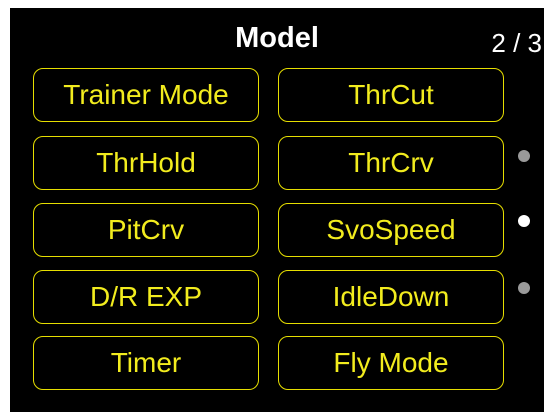 This screenshot has height=412, width=544. I want to click on pit-crv-button: PitCrv, so click(146, 230).